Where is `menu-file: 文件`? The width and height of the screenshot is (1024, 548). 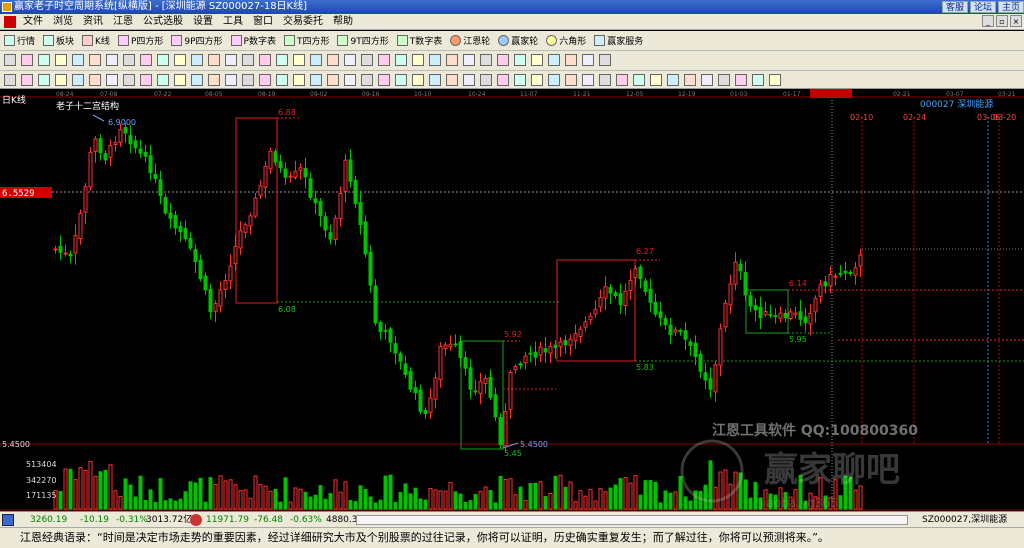
menu-file: 文件 is located at coordinates (33, 21).